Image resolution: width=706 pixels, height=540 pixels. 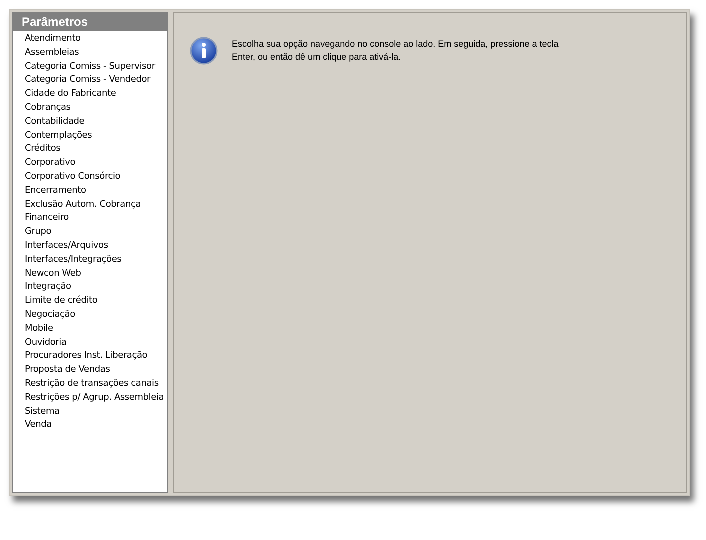 I want to click on sidebar-item: Cidade do Fabricante, so click(x=96, y=95).